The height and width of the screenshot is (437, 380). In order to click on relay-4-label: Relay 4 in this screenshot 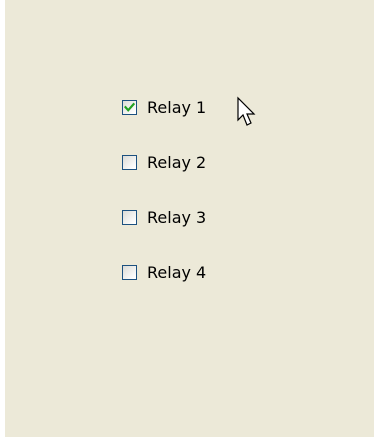, I will do `click(177, 272)`.